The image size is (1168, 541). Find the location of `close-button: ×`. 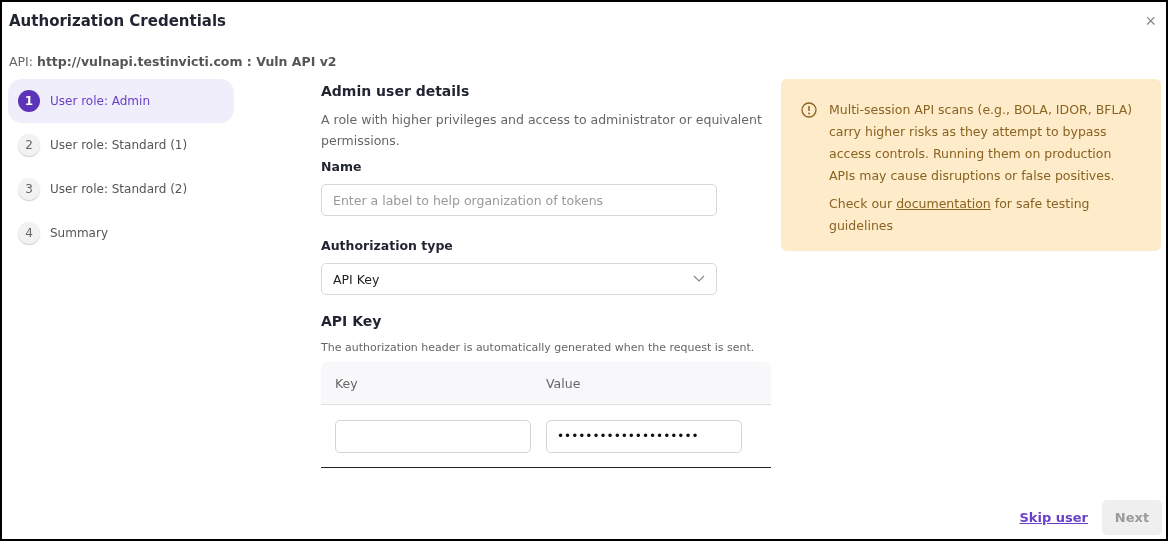

close-button: × is located at coordinates (1150, 21).